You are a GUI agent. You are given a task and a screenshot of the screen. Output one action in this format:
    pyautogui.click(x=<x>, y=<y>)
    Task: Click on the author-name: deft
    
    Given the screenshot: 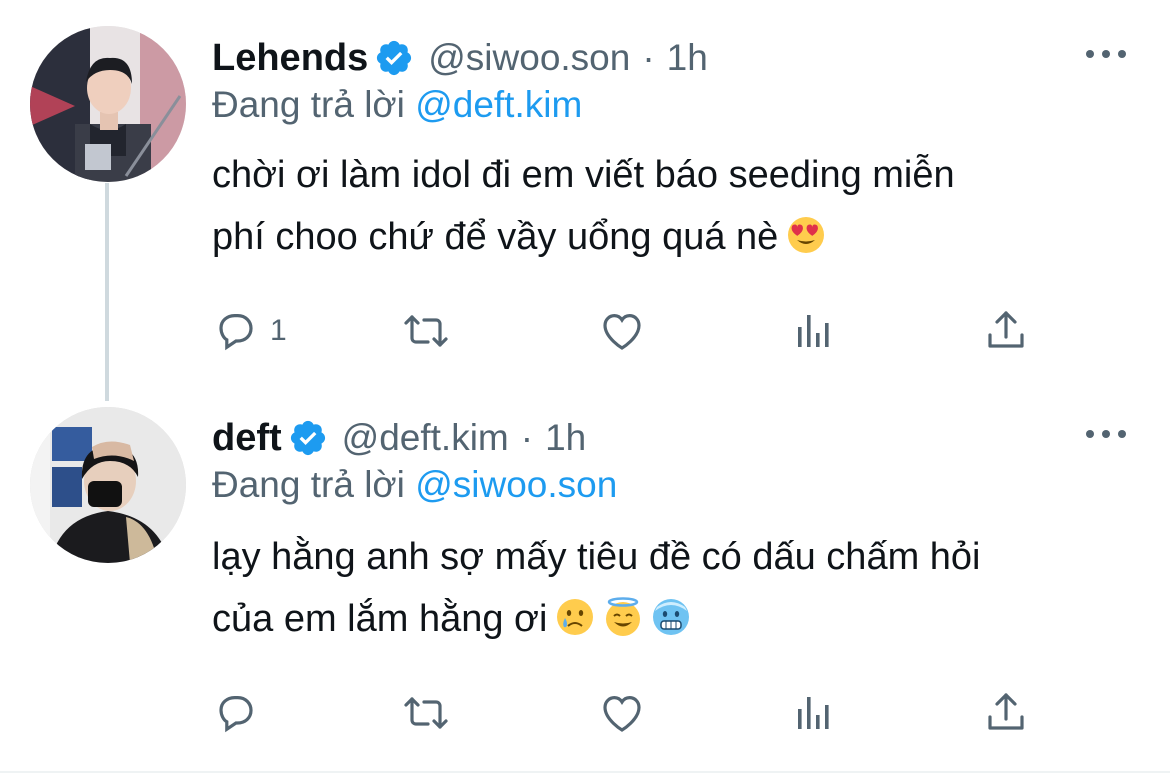 What is the action you would take?
    pyautogui.click(x=247, y=438)
    